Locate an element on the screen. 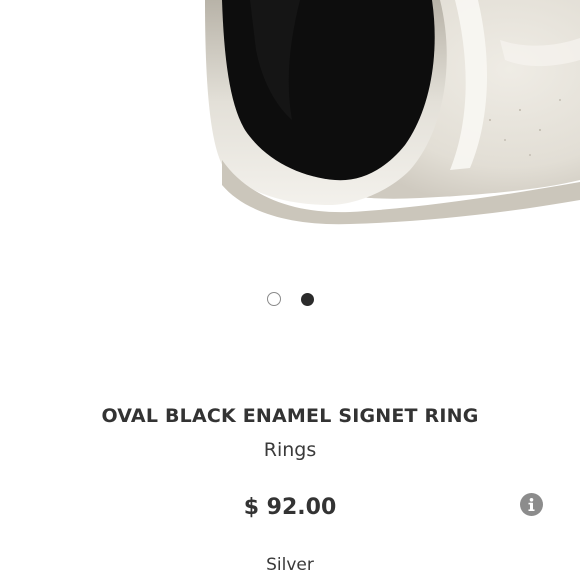  product-category: Rings is located at coordinates (290, 450).